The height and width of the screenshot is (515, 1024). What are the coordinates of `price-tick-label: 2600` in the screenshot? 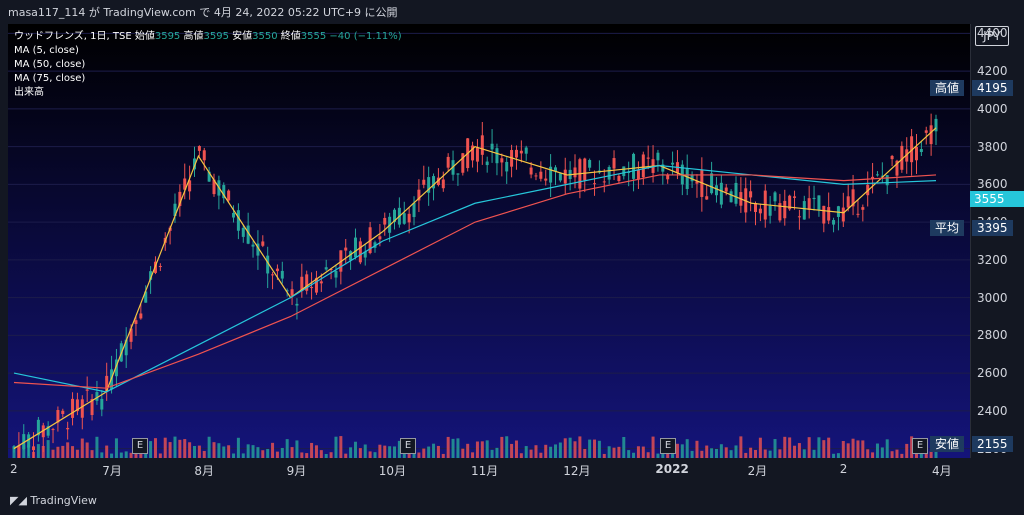 It's located at (992, 373).